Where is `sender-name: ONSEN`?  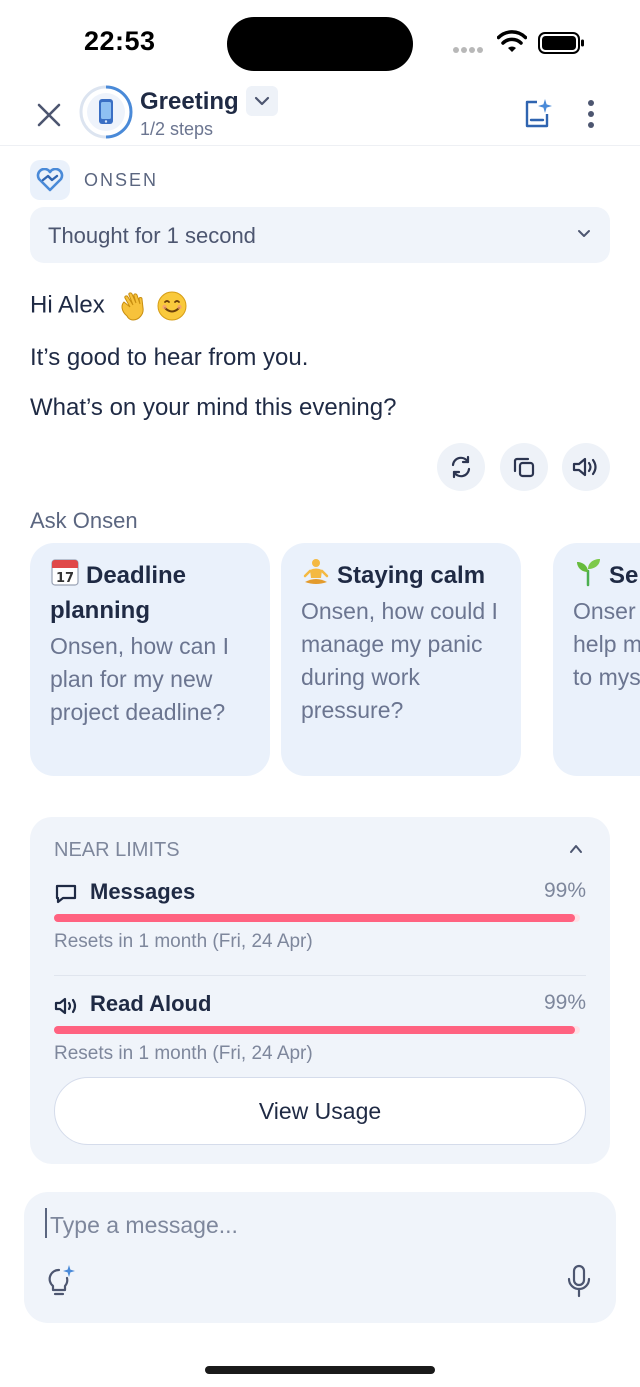 sender-name: ONSEN is located at coordinates (121, 179).